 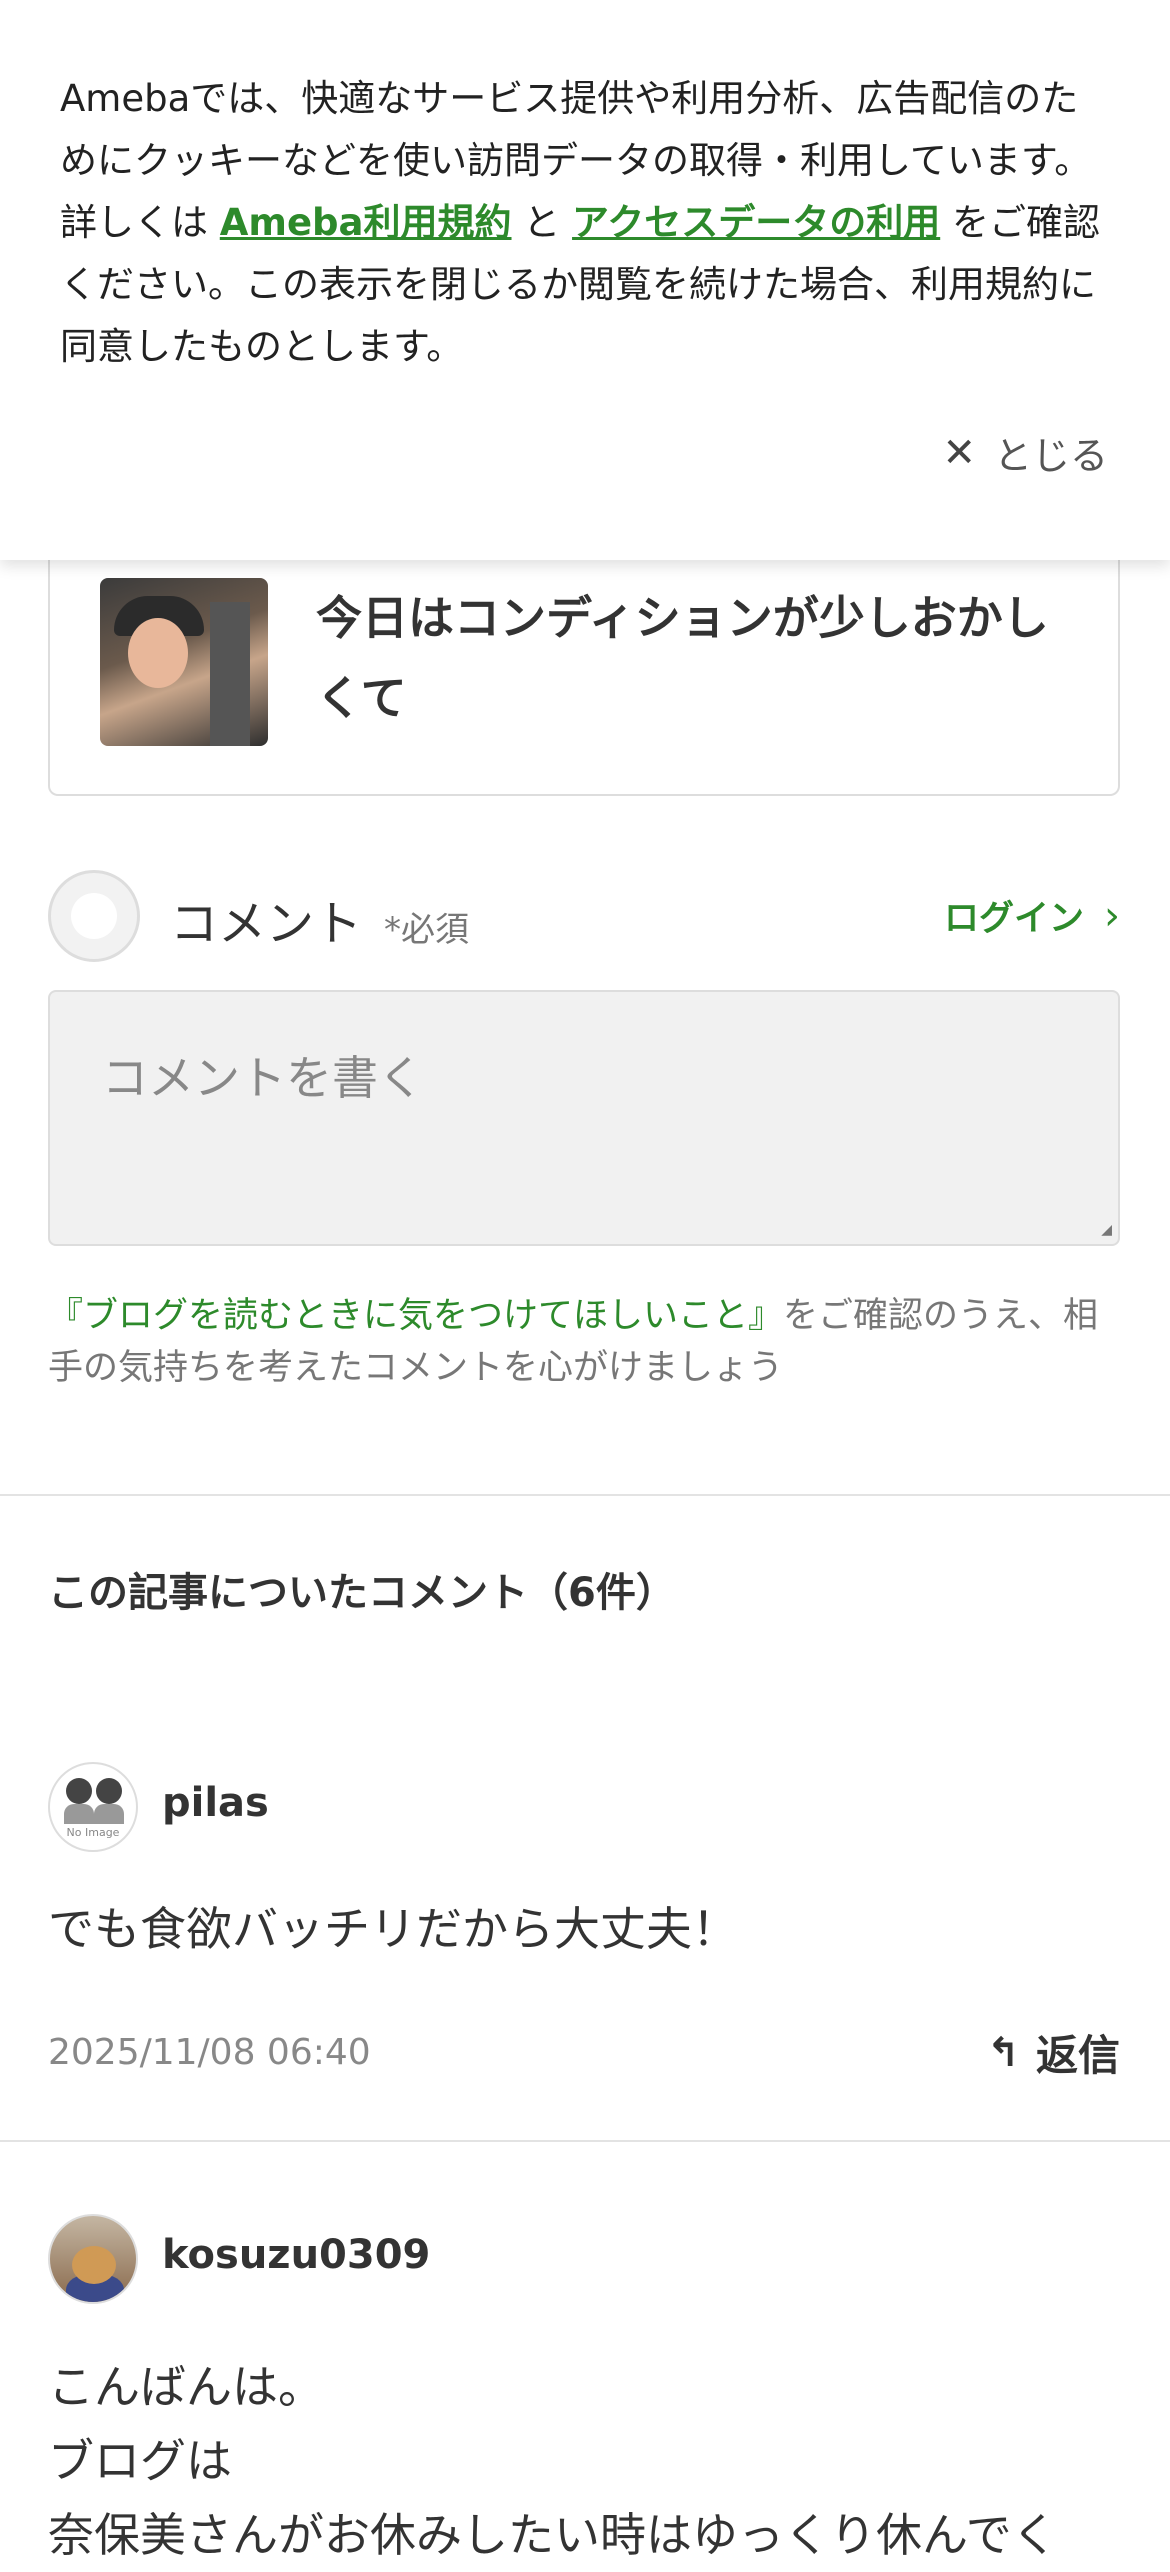 What do you see at coordinates (1003, 2052) in the screenshot?
I see `reply-icon: ↰` at bounding box center [1003, 2052].